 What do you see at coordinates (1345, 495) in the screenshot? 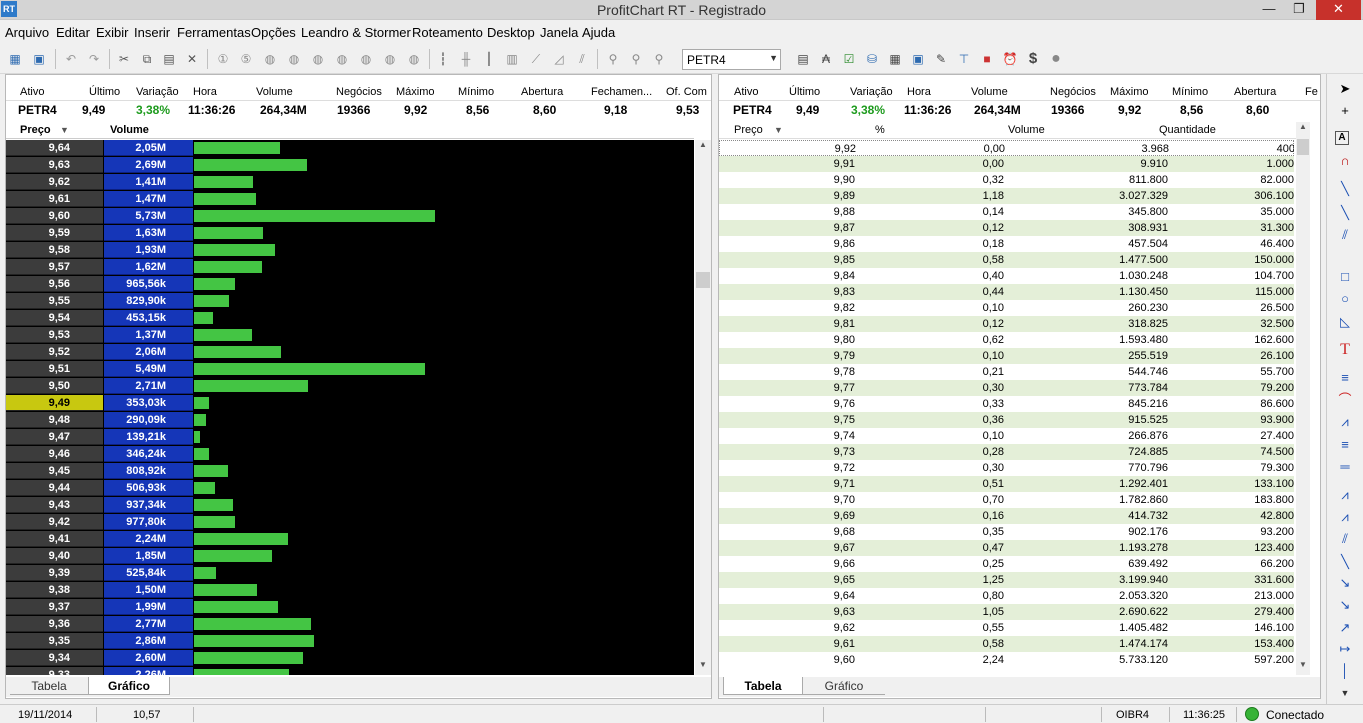
I see `gann-fan-icon: ⩘` at bounding box center [1345, 495].